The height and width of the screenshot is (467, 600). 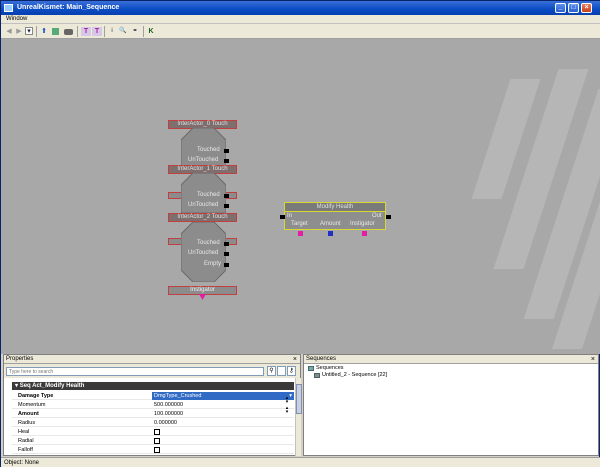 I want to click on property-row-heal: Heal, so click(x=153, y=432).